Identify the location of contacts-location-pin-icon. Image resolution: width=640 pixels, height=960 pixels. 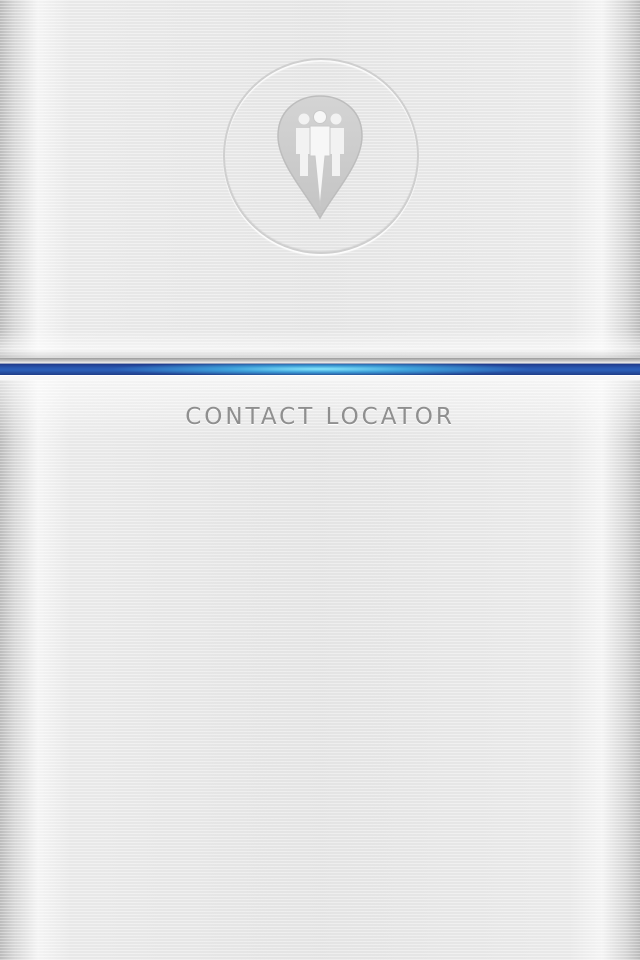
(320, 157).